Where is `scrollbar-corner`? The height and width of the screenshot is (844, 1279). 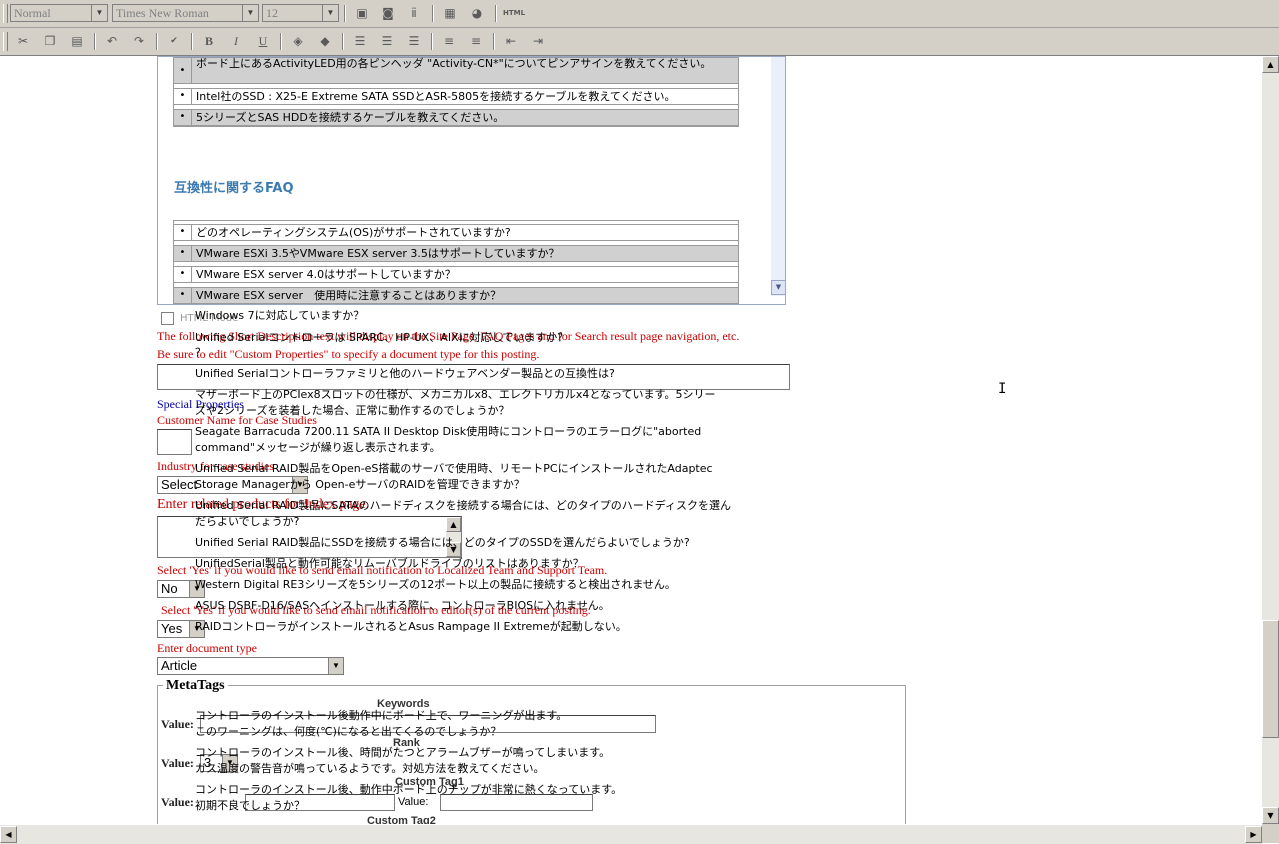 scrollbar-corner is located at coordinates (1270, 833).